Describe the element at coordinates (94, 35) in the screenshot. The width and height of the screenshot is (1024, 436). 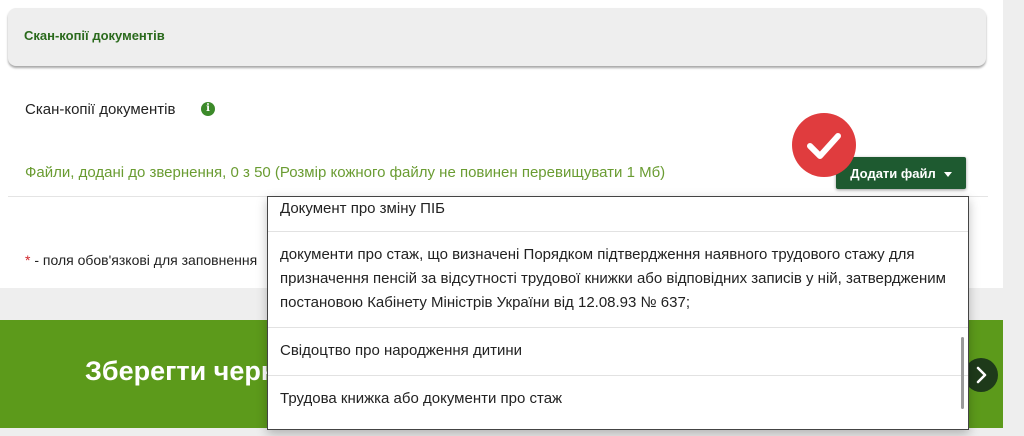
I see `section-title: Скан-копії документів` at that location.